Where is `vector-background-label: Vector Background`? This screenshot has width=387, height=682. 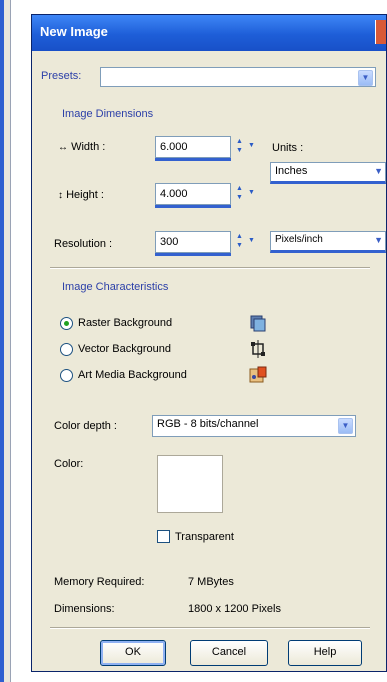
vector-background-label: Vector Background is located at coordinates (124, 349).